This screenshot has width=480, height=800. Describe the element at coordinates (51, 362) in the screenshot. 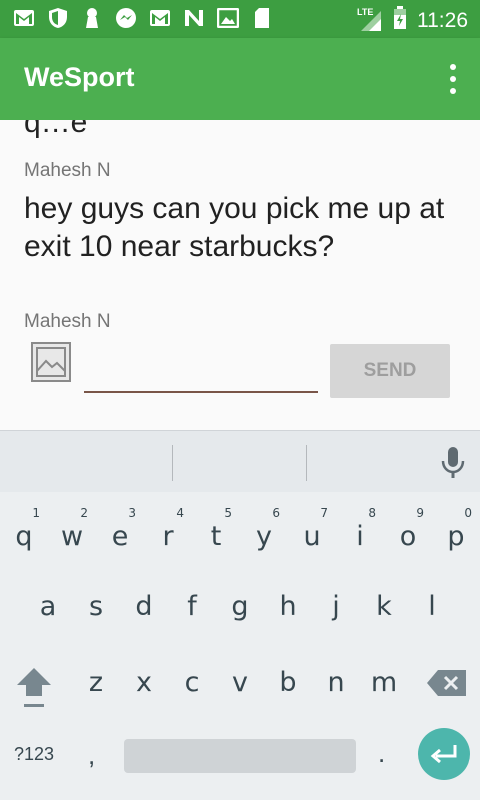

I see `attach-image-icon` at that location.